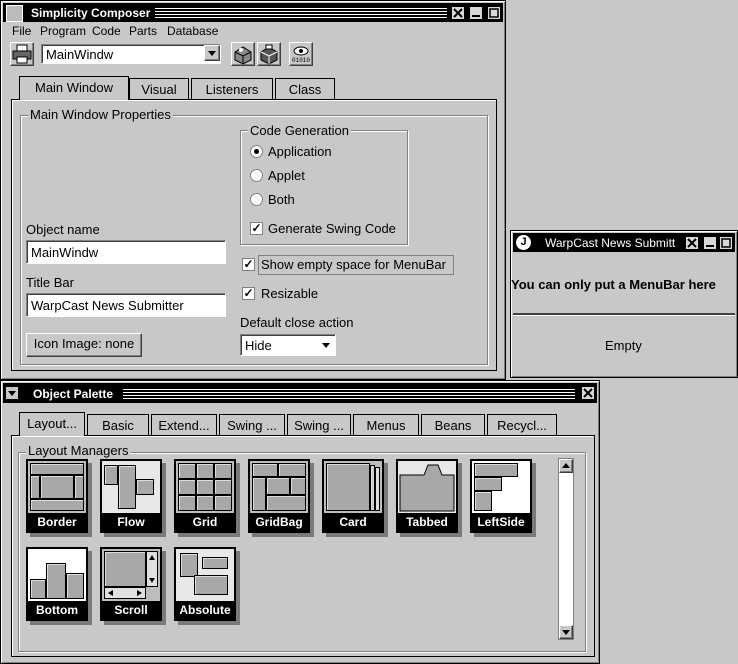 This screenshot has height=664, width=738. What do you see at coordinates (12, 393) in the screenshot?
I see `palette-menu-button` at bounding box center [12, 393].